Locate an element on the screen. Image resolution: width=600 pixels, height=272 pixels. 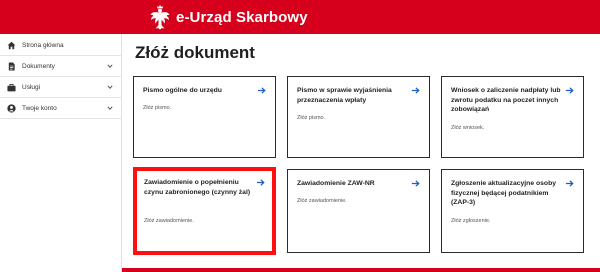
card-description: Złóż zgłoszenie. is located at coordinates (471, 221).